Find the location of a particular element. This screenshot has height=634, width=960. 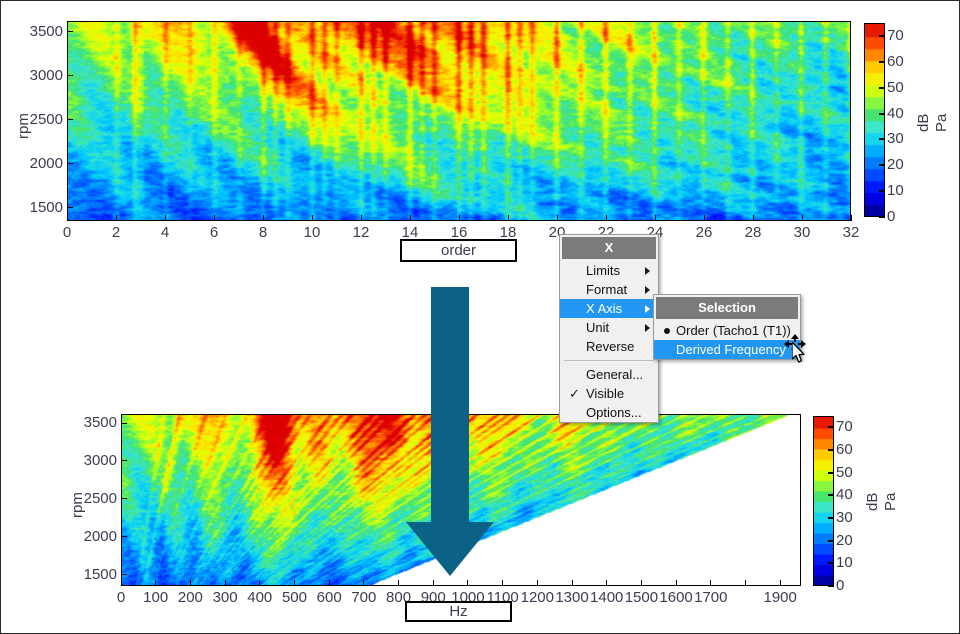

menu-item-visible: ✓ Visible is located at coordinates (609, 393).